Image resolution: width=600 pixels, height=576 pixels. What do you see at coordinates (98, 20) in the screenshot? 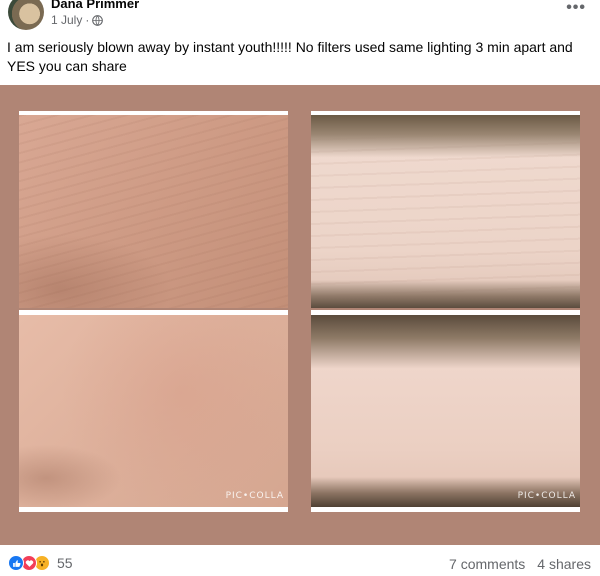
I see `globe-icon` at bounding box center [98, 20].